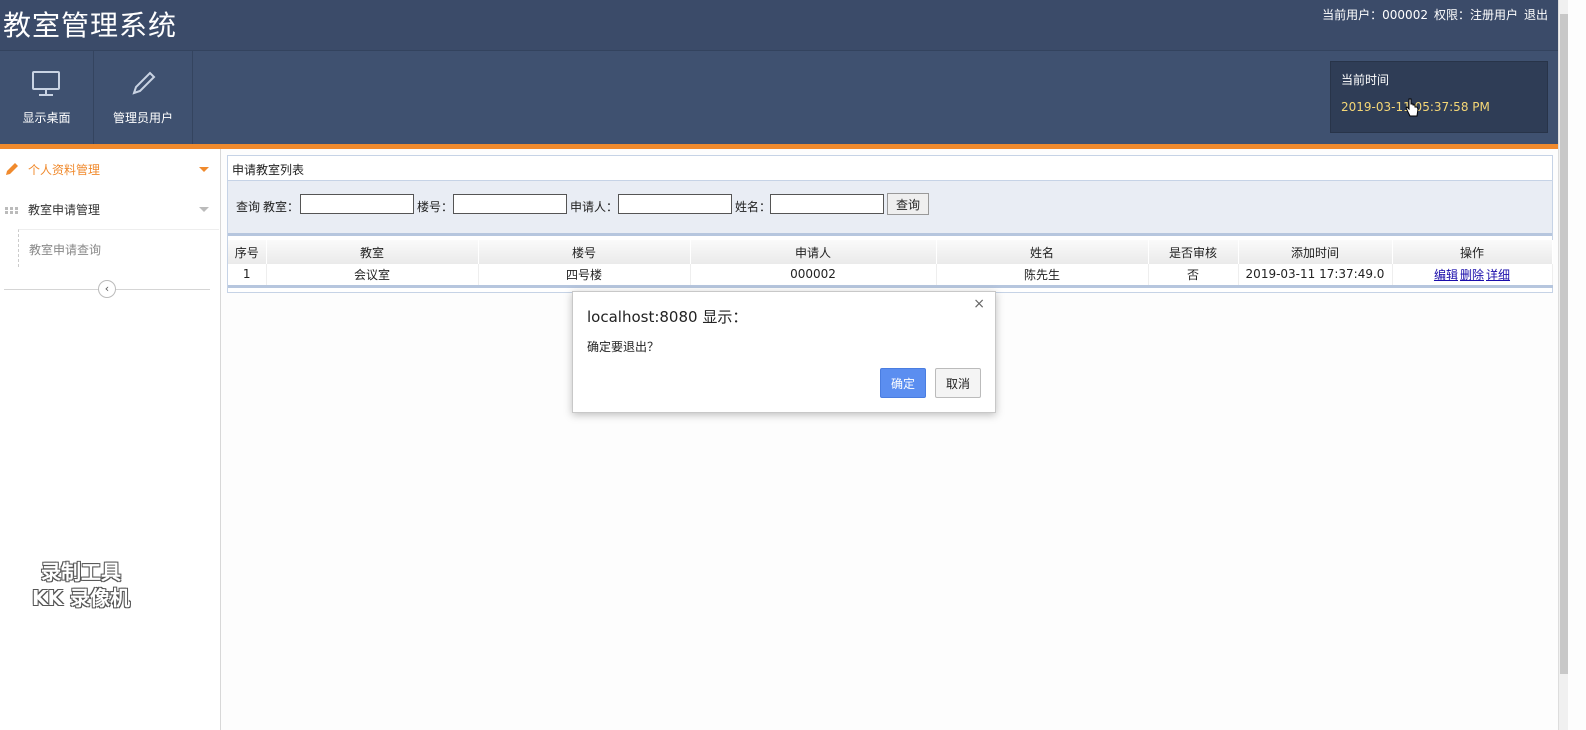 This screenshot has height=730, width=1586. I want to click on current-user-text: 当前用户：000002, so click(1375, 15).